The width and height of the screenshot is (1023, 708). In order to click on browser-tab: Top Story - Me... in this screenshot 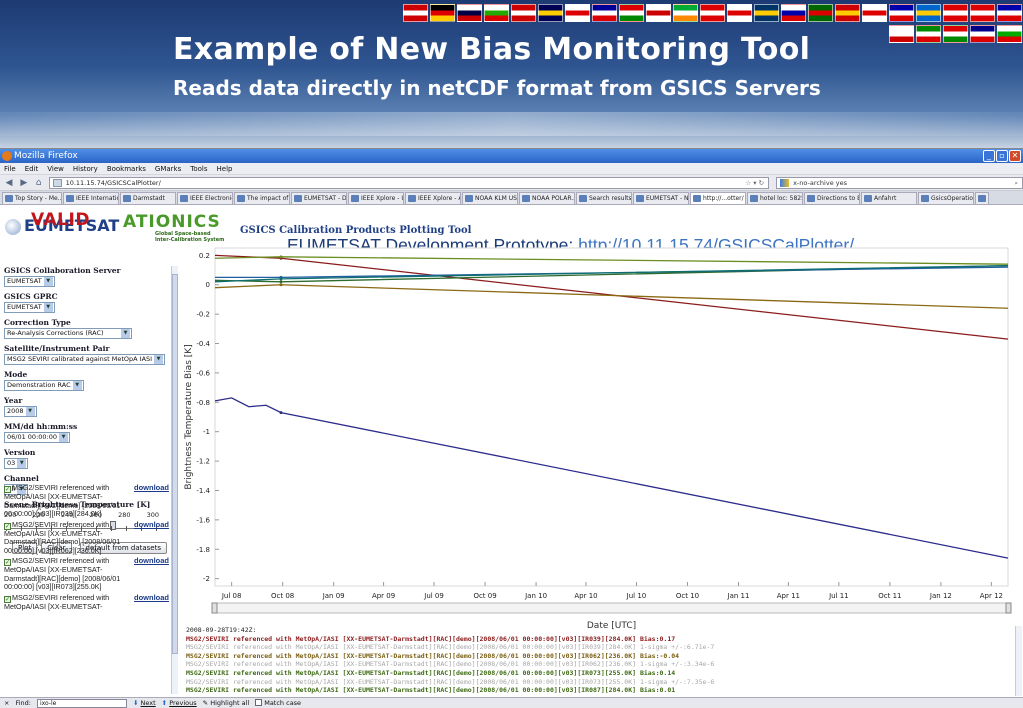, I will do `click(32, 198)`.